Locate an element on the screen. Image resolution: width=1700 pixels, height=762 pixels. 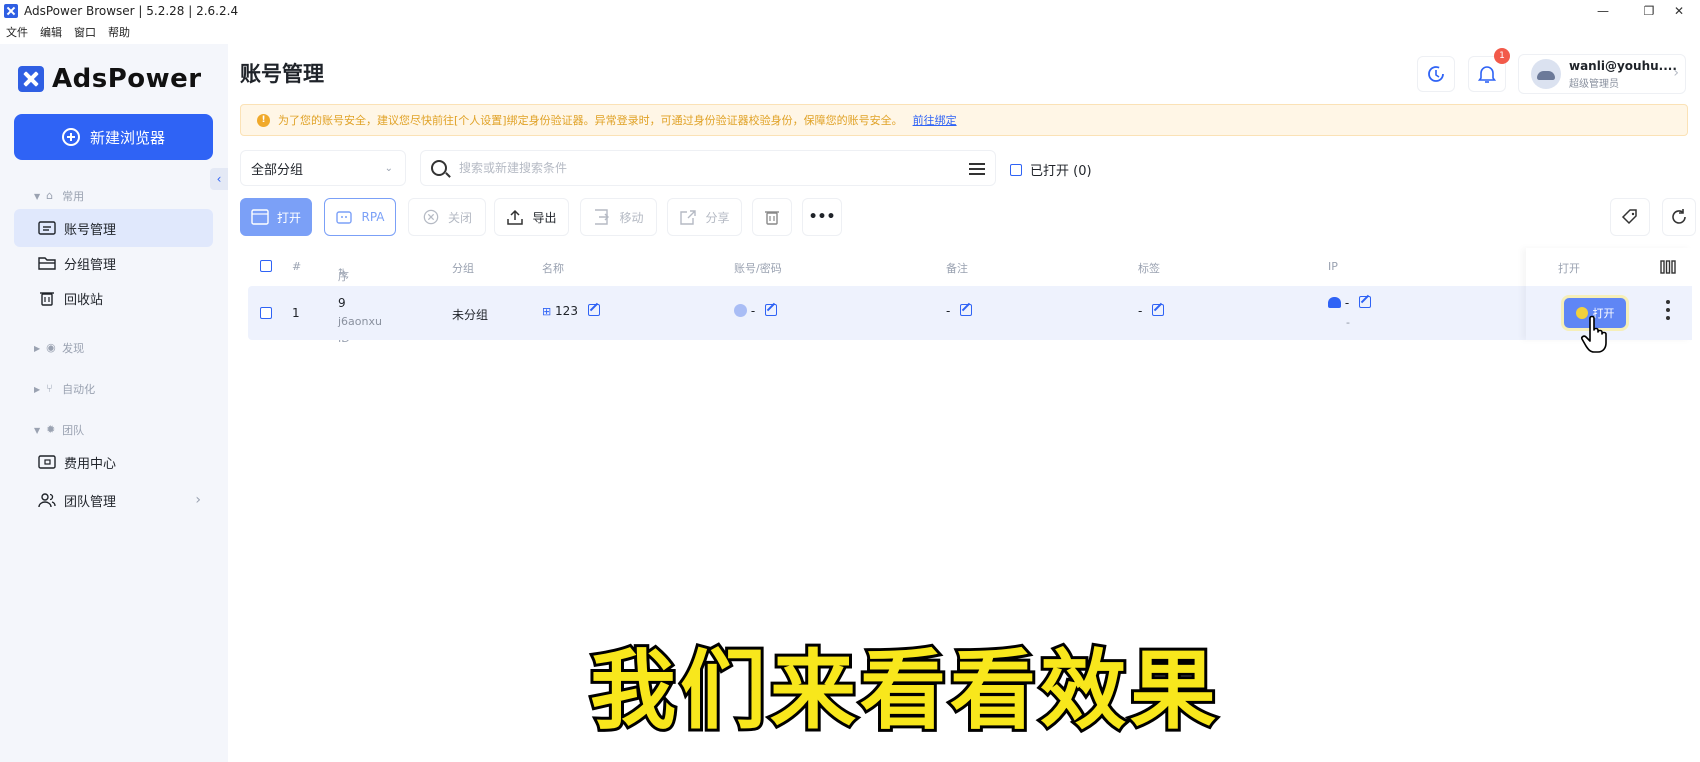
wallet-icon is located at coordinates (47, 462).